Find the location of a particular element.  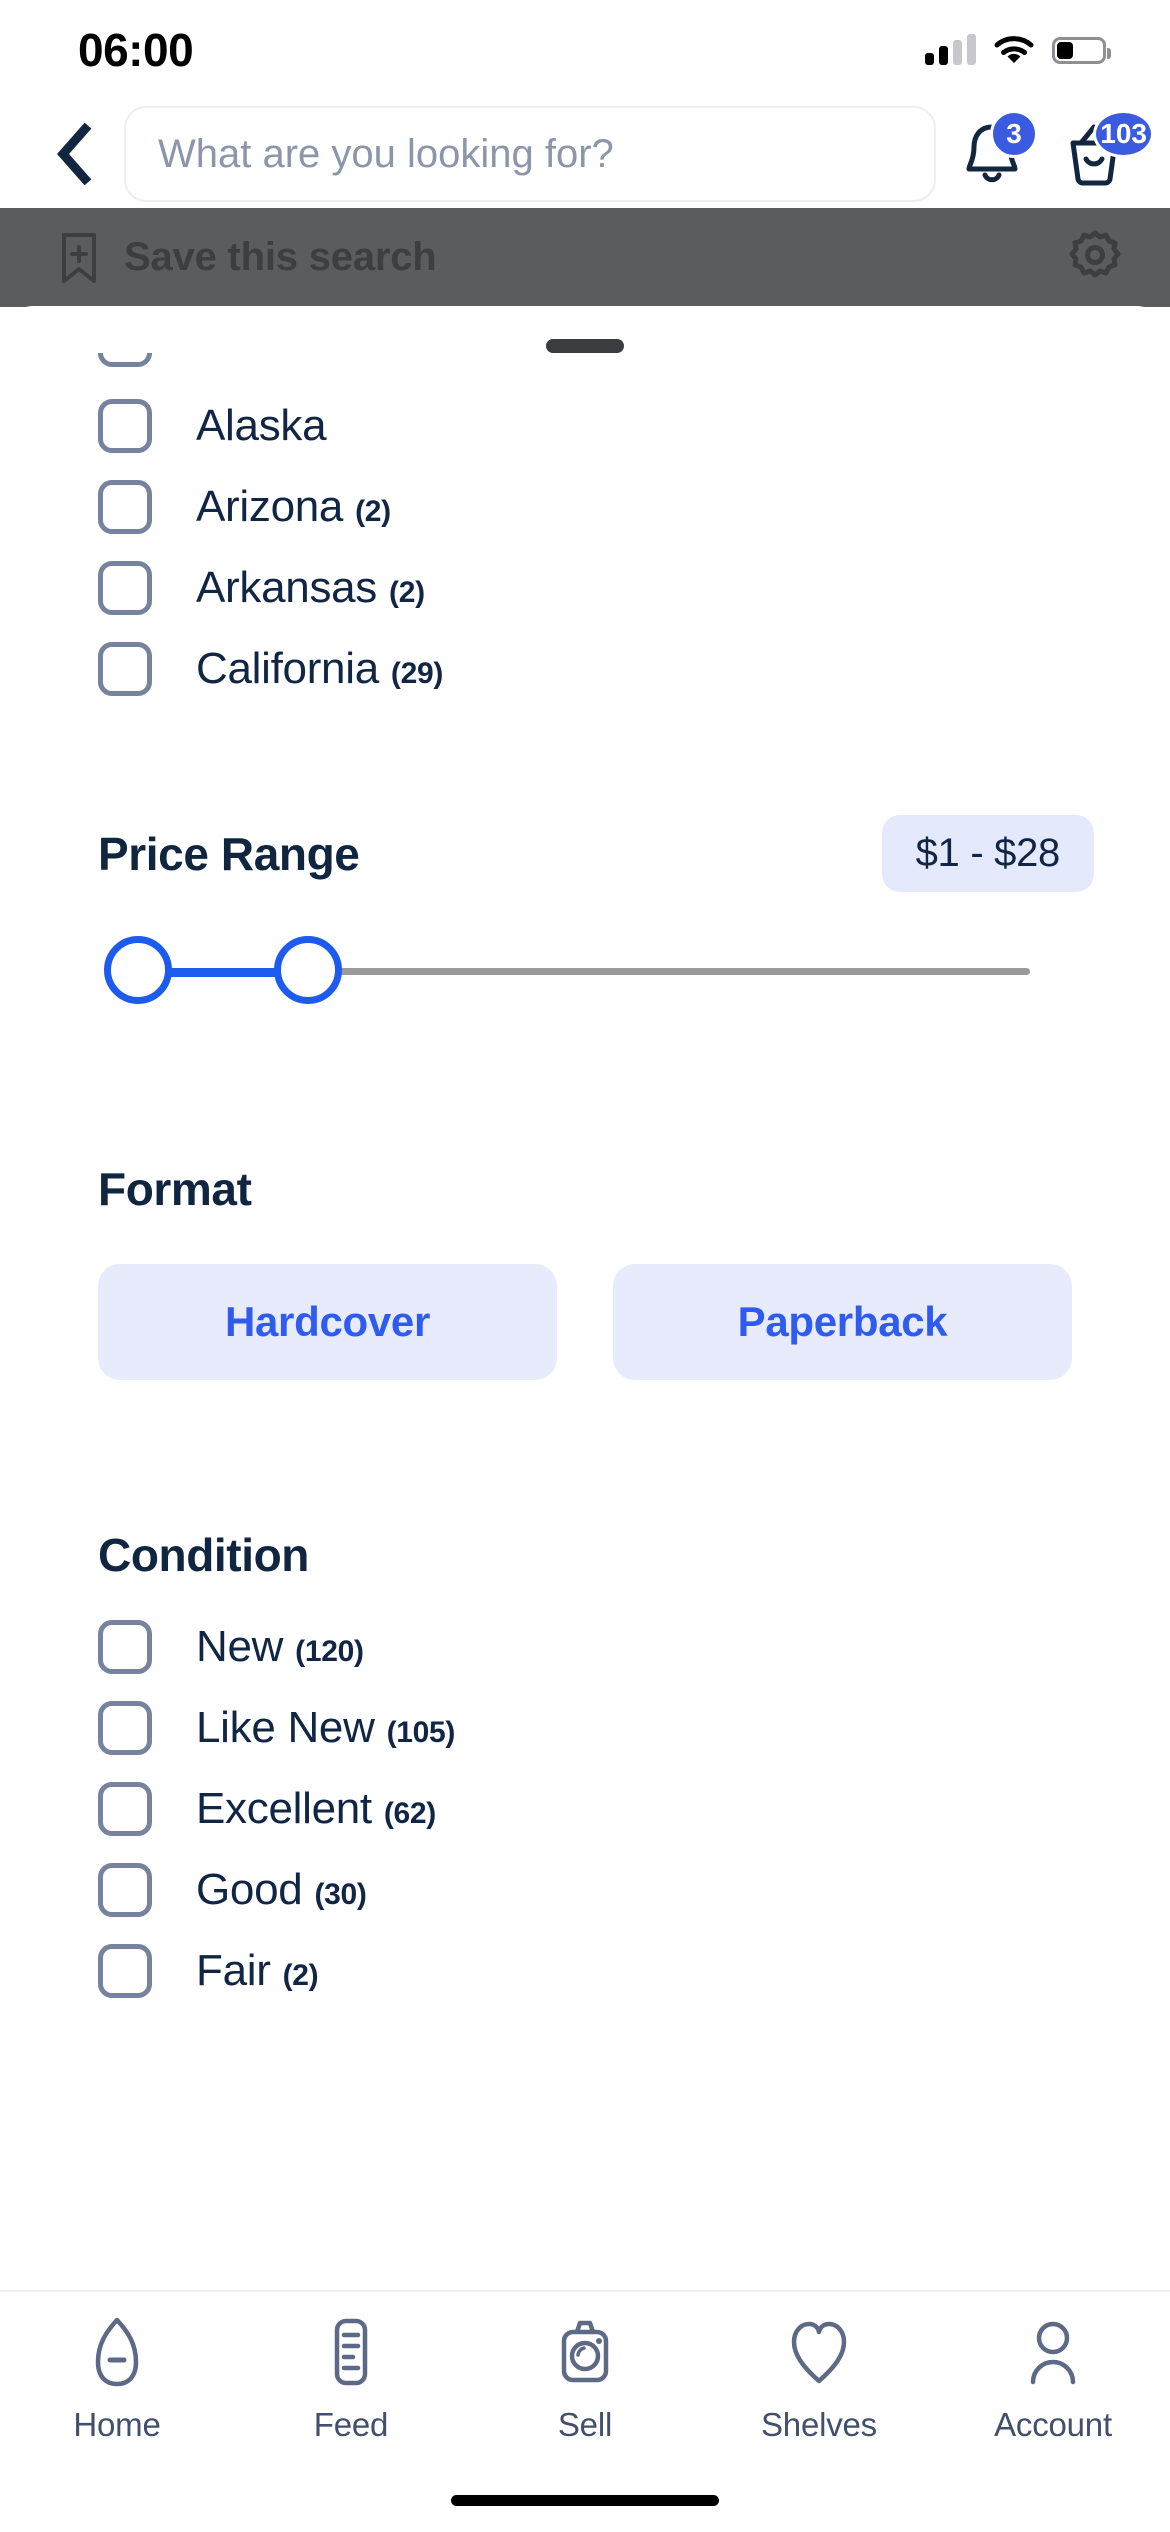

search-placeholder: What are you looking for? is located at coordinates (386, 153).